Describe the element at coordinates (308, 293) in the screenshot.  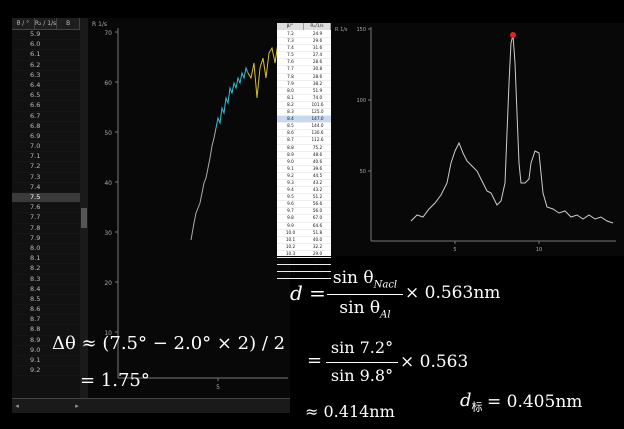
I see `d-formula-lhs: d =` at that location.